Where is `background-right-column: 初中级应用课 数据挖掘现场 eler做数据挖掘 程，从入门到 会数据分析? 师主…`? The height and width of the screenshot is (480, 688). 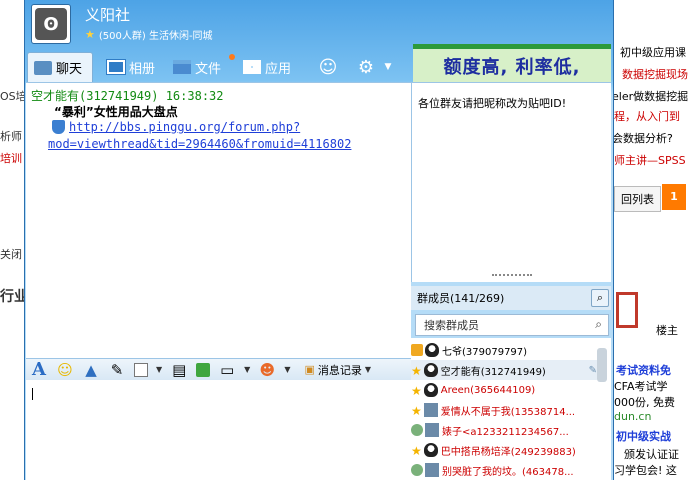 background-right-column: 初中级应用课 数据挖掘现场 eler做数据挖掘 程，从入门到 会数据分析? 师主… is located at coordinates (650, 240).